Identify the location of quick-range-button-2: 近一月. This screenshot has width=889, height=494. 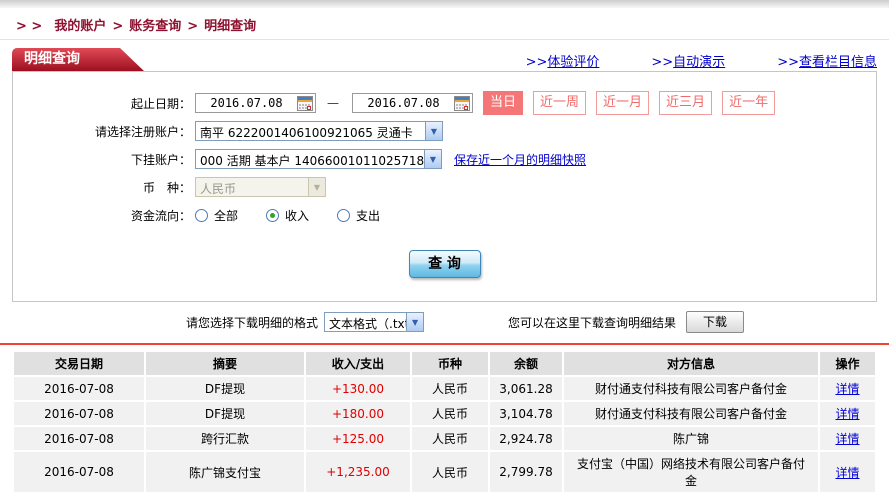
(623, 103).